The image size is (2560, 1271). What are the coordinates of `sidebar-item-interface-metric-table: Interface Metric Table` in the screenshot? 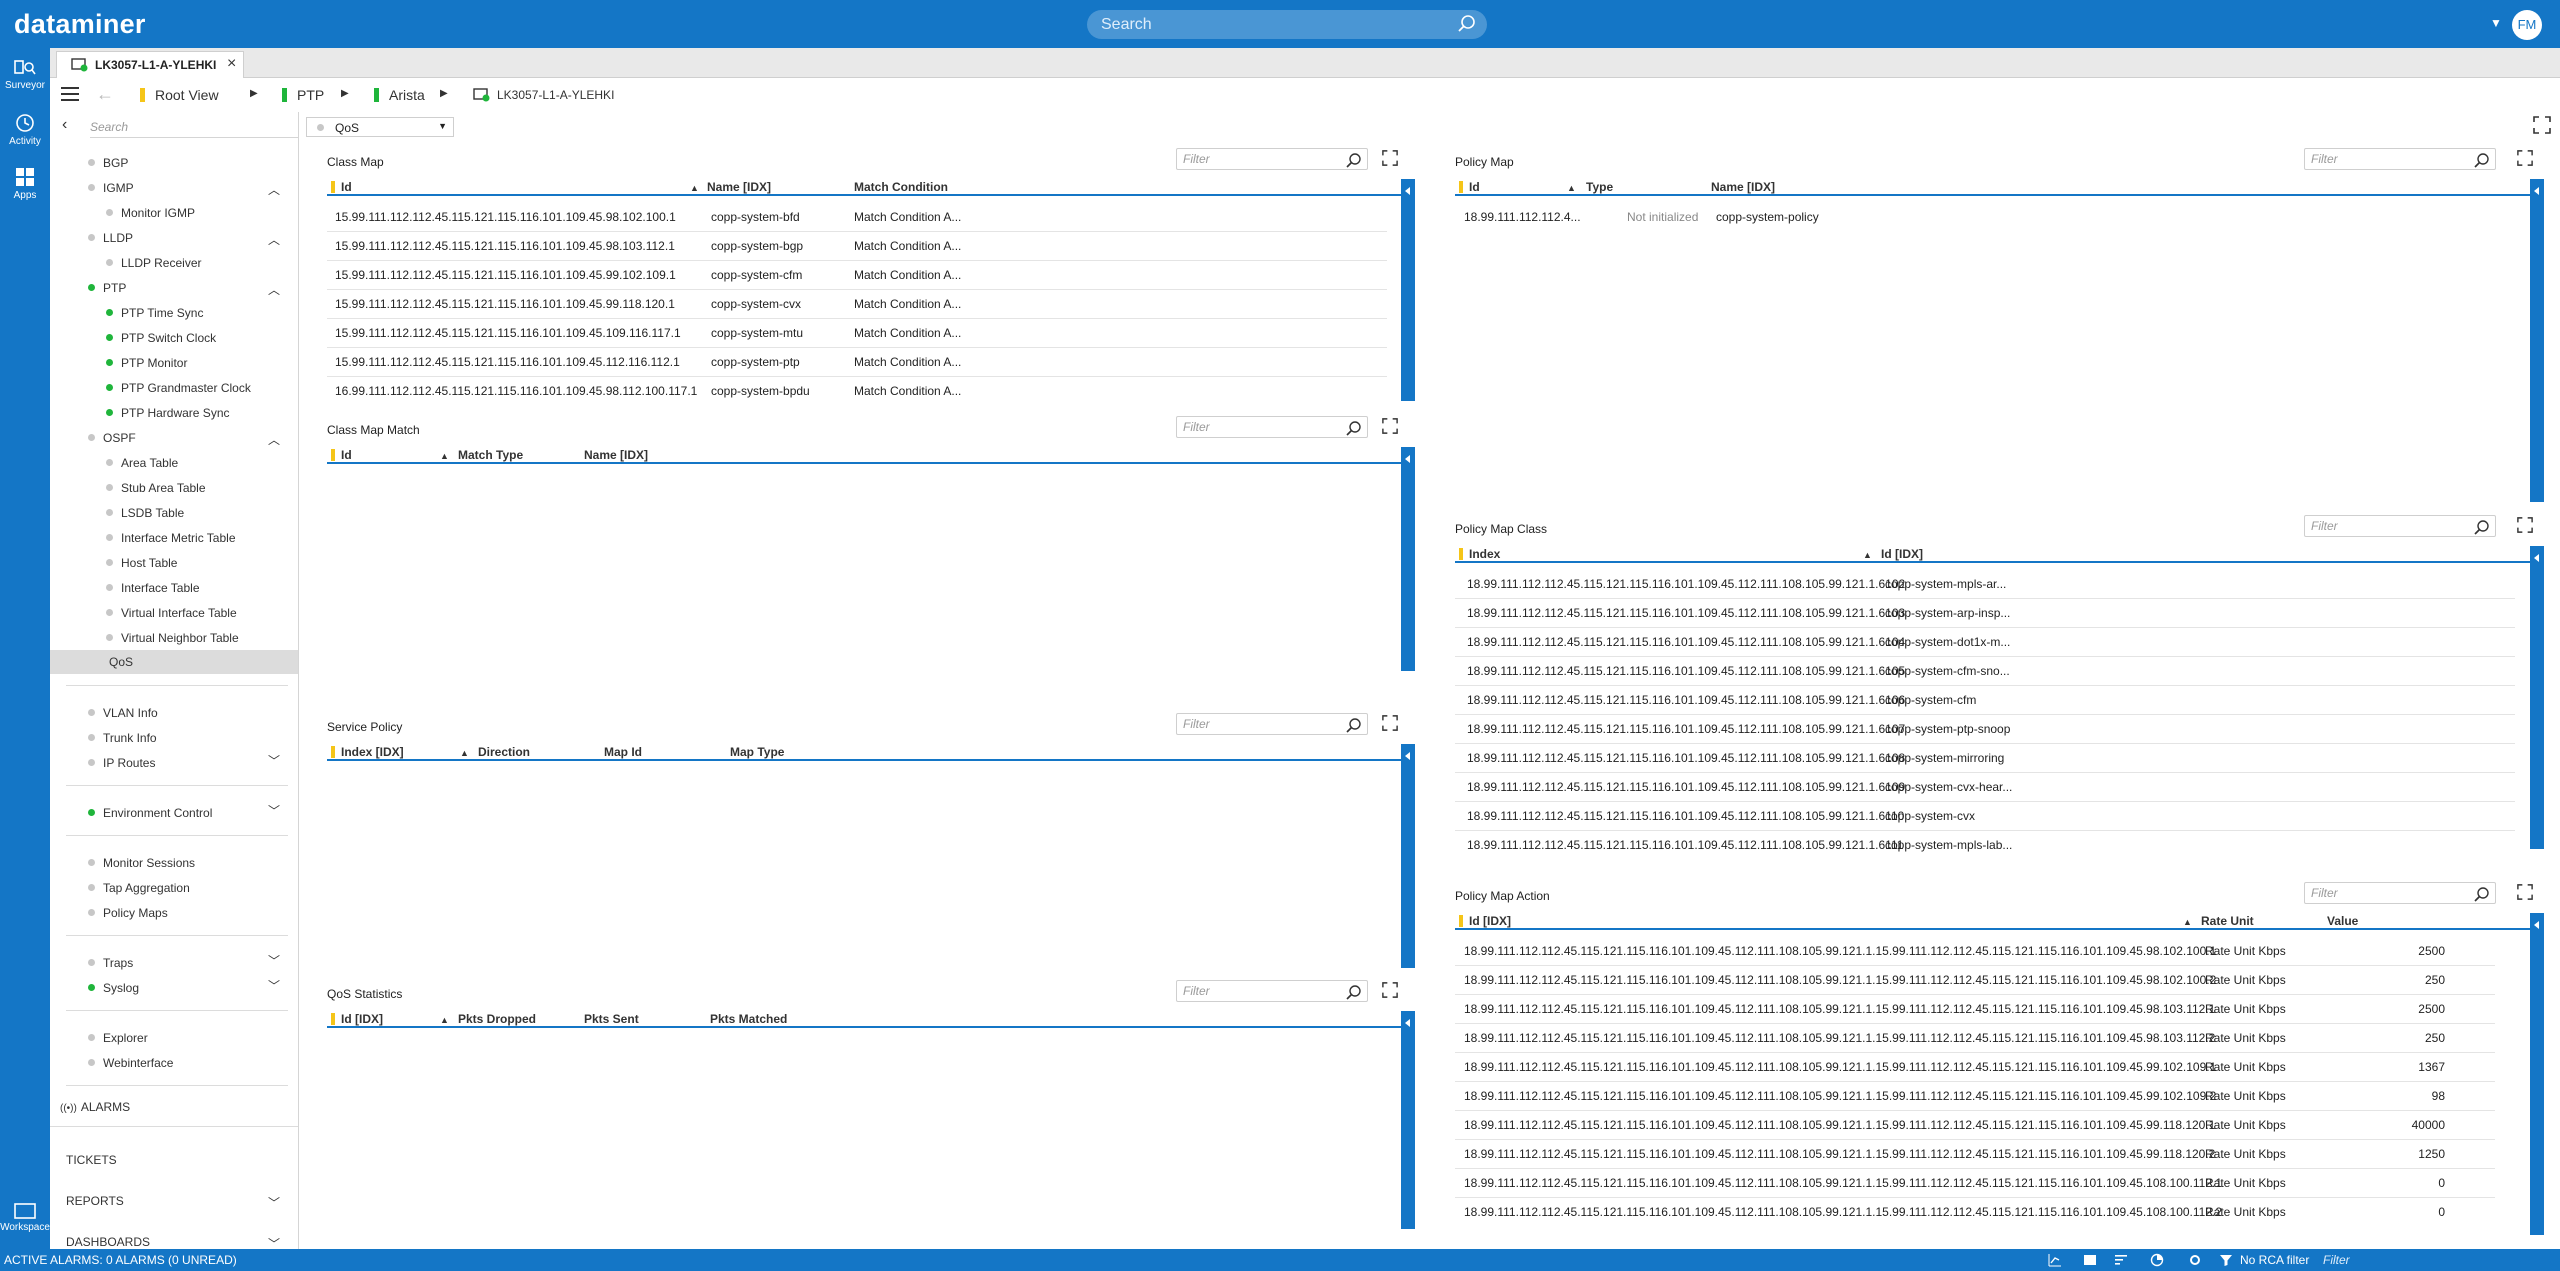 It's located at (171, 538).